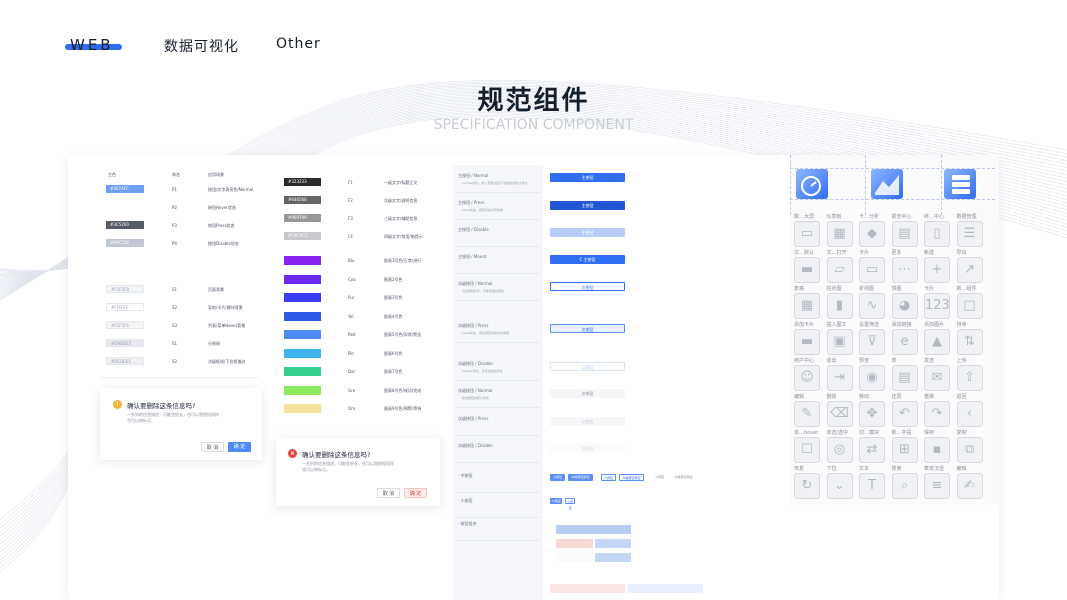 The width and height of the screenshot is (1067, 600). What do you see at coordinates (807, 414) in the screenshot?
I see `edit-icon: ✎` at bounding box center [807, 414].